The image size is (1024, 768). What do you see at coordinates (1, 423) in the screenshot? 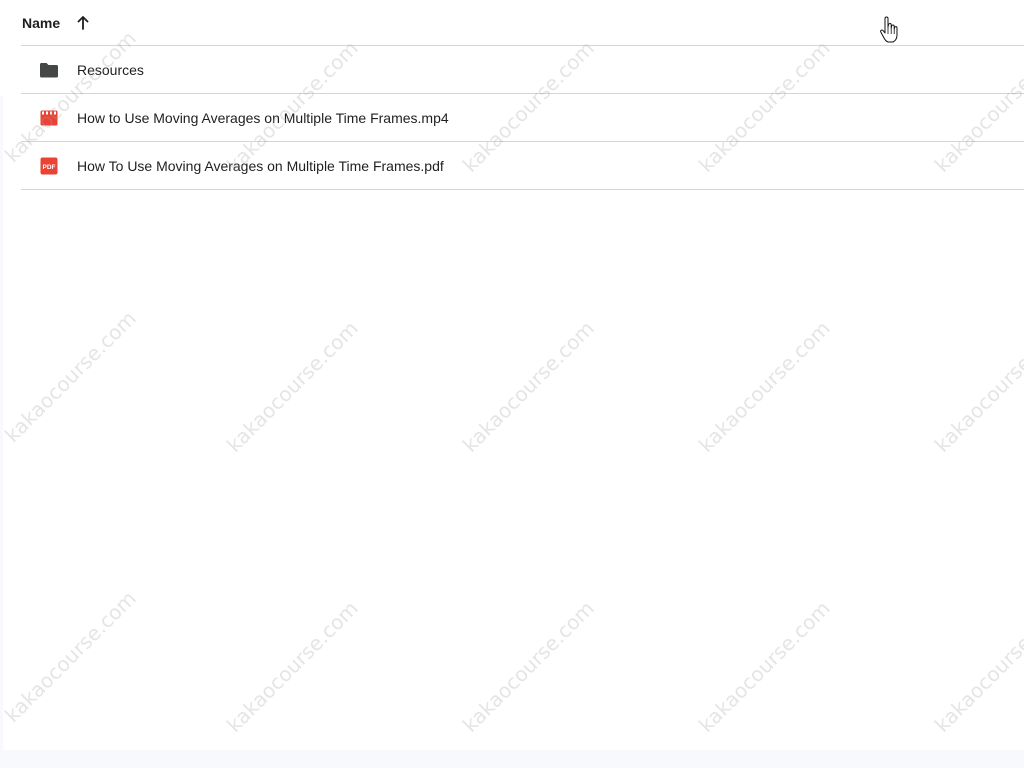
I see `left-edge-strip` at bounding box center [1, 423].